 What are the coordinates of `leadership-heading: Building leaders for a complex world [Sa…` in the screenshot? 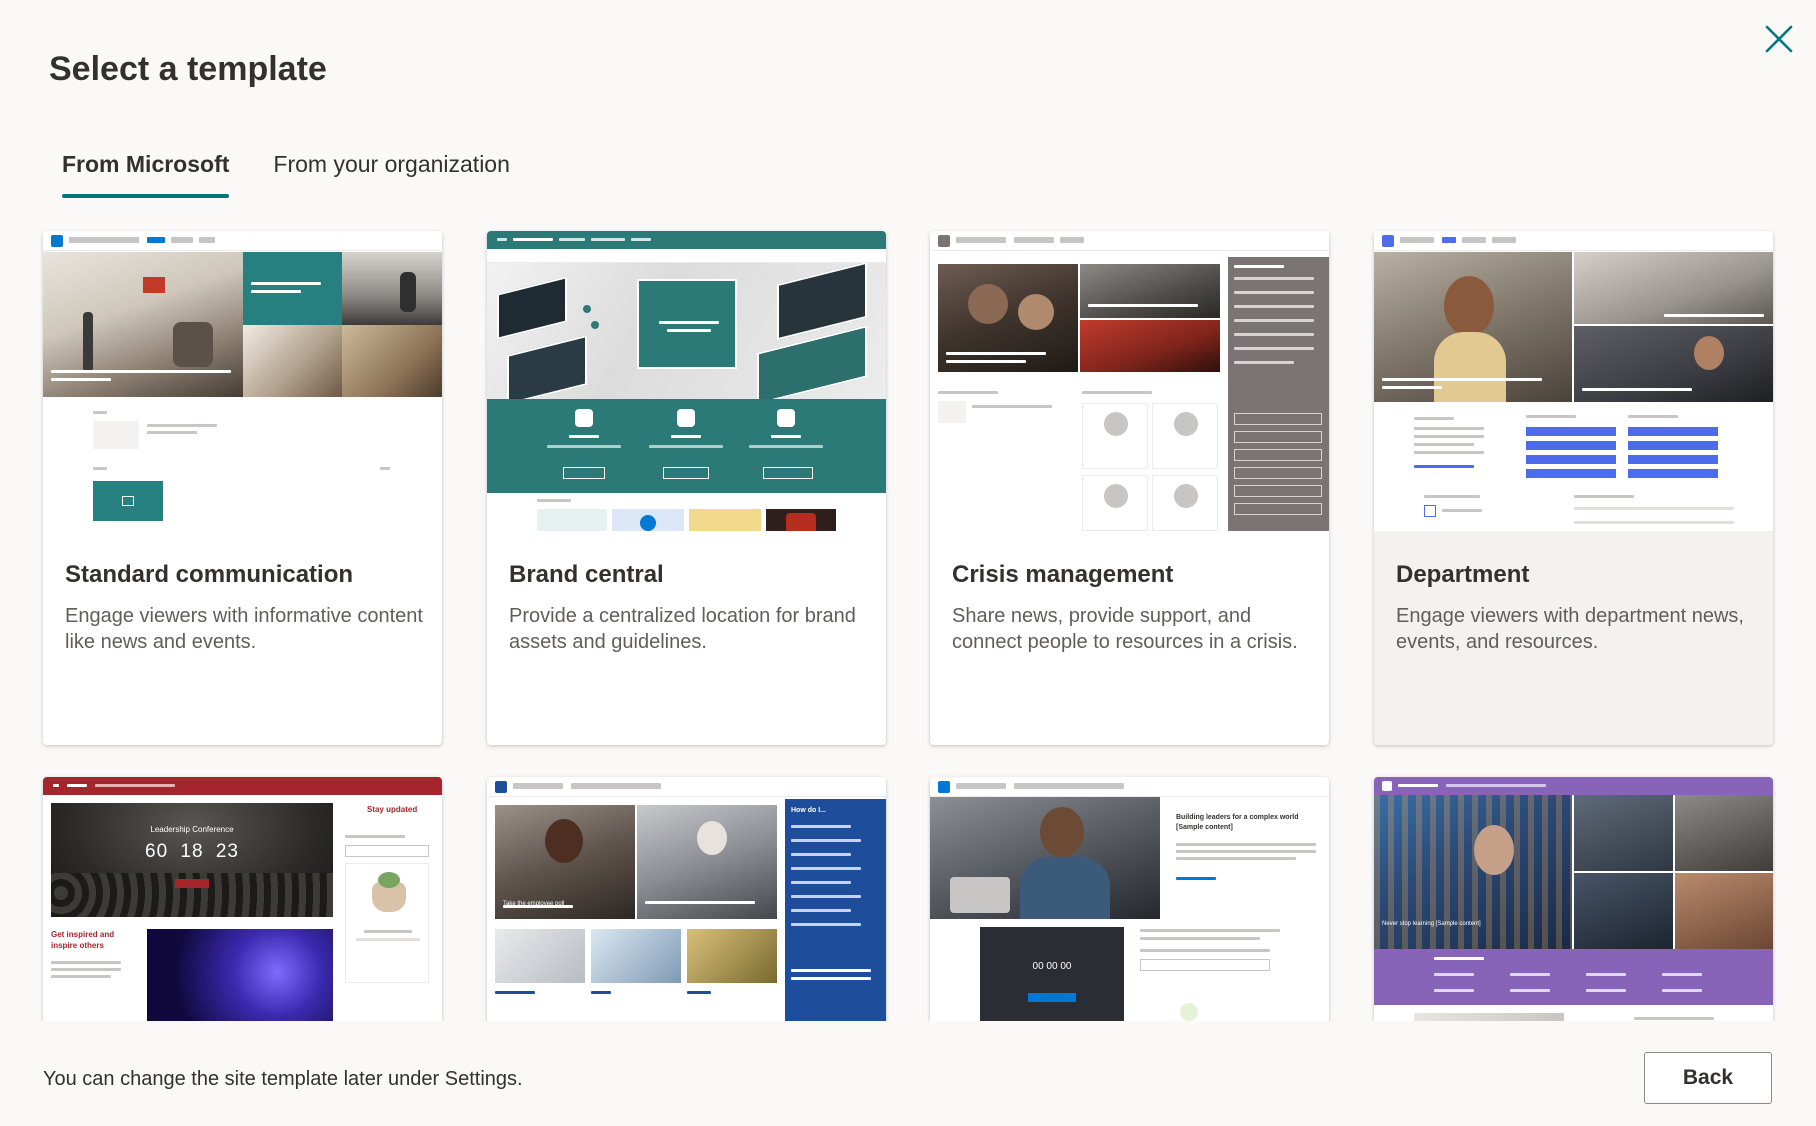 It's located at (1237, 822).